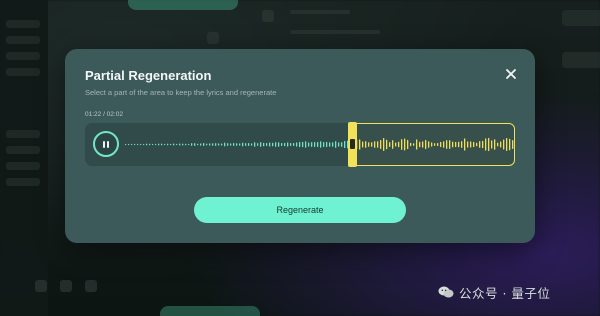 This screenshot has width=600, height=316. I want to click on watermark-text: 公众号 · 量子位, so click(505, 293).